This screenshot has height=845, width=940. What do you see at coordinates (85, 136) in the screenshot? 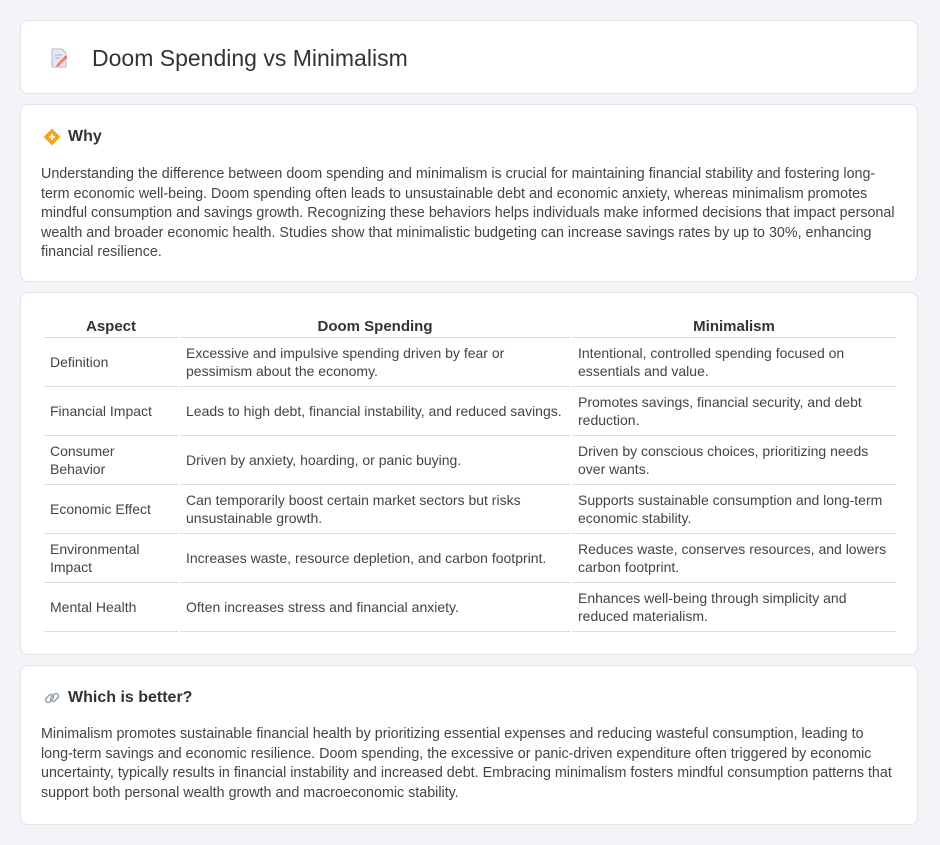
I see `why-heading: Why` at bounding box center [85, 136].